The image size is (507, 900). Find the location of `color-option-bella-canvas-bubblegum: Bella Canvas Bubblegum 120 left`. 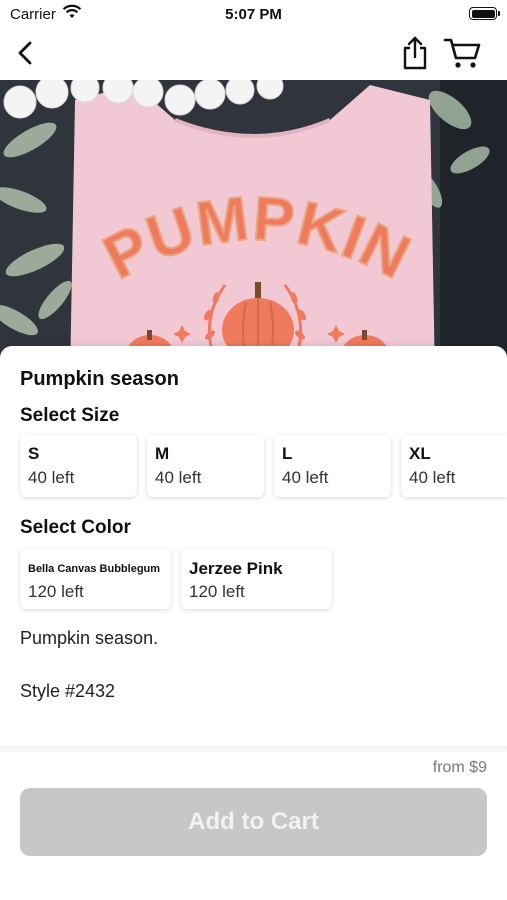

color-option-bella-canvas-bubblegum: Bella Canvas Bubblegum 120 left is located at coordinates (95, 579).